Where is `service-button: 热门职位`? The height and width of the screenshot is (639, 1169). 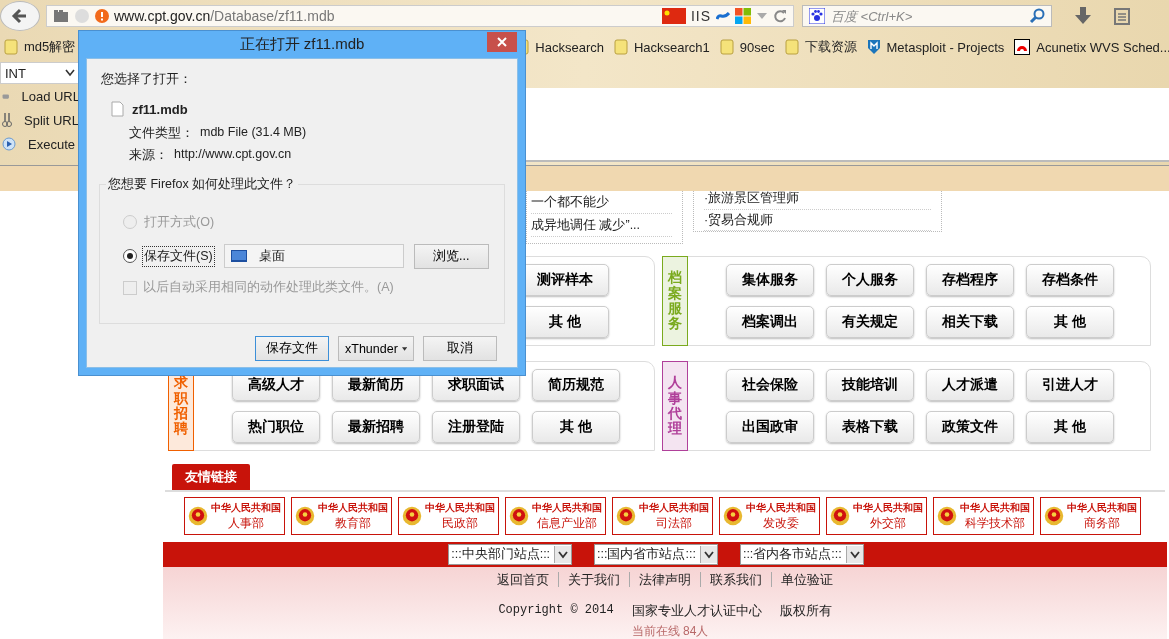
service-button: 热门职位 is located at coordinates (276, 427).